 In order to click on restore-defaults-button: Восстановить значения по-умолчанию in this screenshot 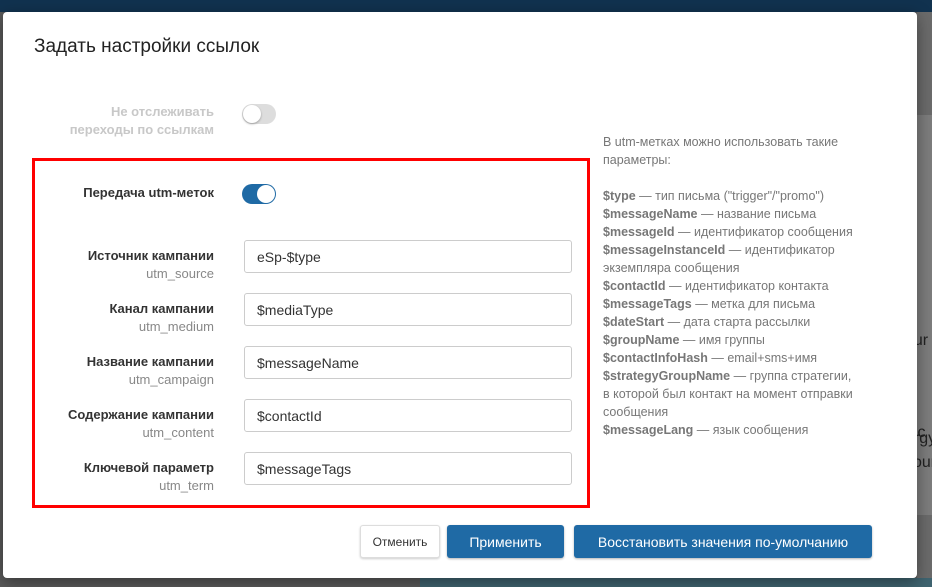, I will do `click(723, 541)`.